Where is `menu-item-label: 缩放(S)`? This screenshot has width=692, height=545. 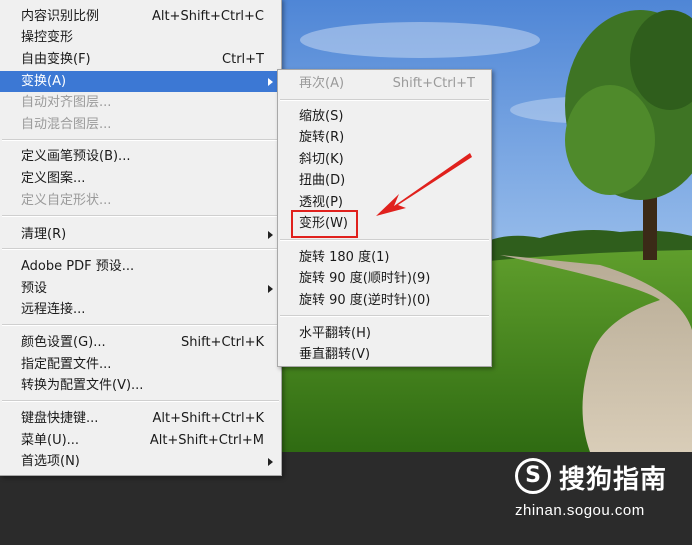
menu-item-label: 缩放(S) is located at coordinates (321, 116).